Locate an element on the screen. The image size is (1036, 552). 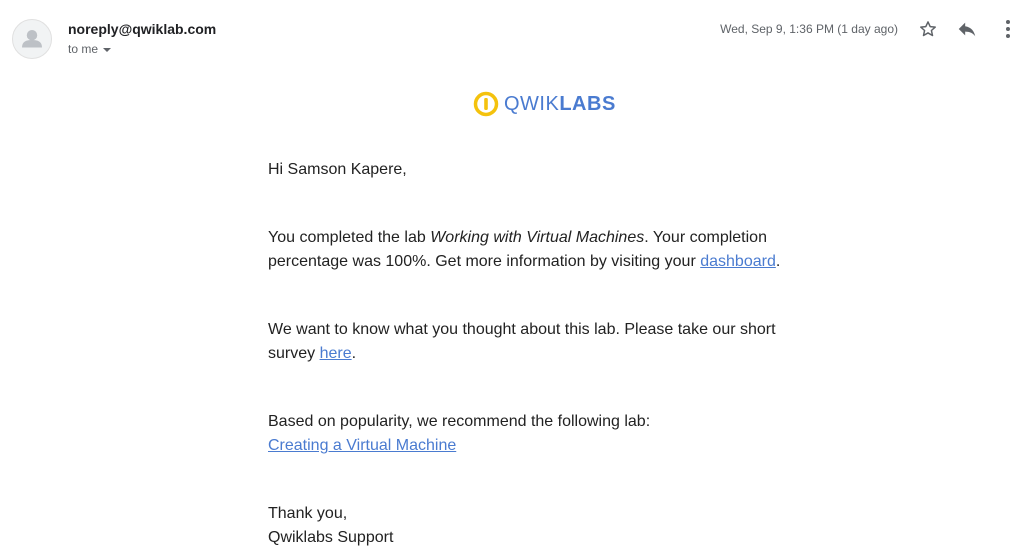
avatar-icon is located at coordinates (32, 38).